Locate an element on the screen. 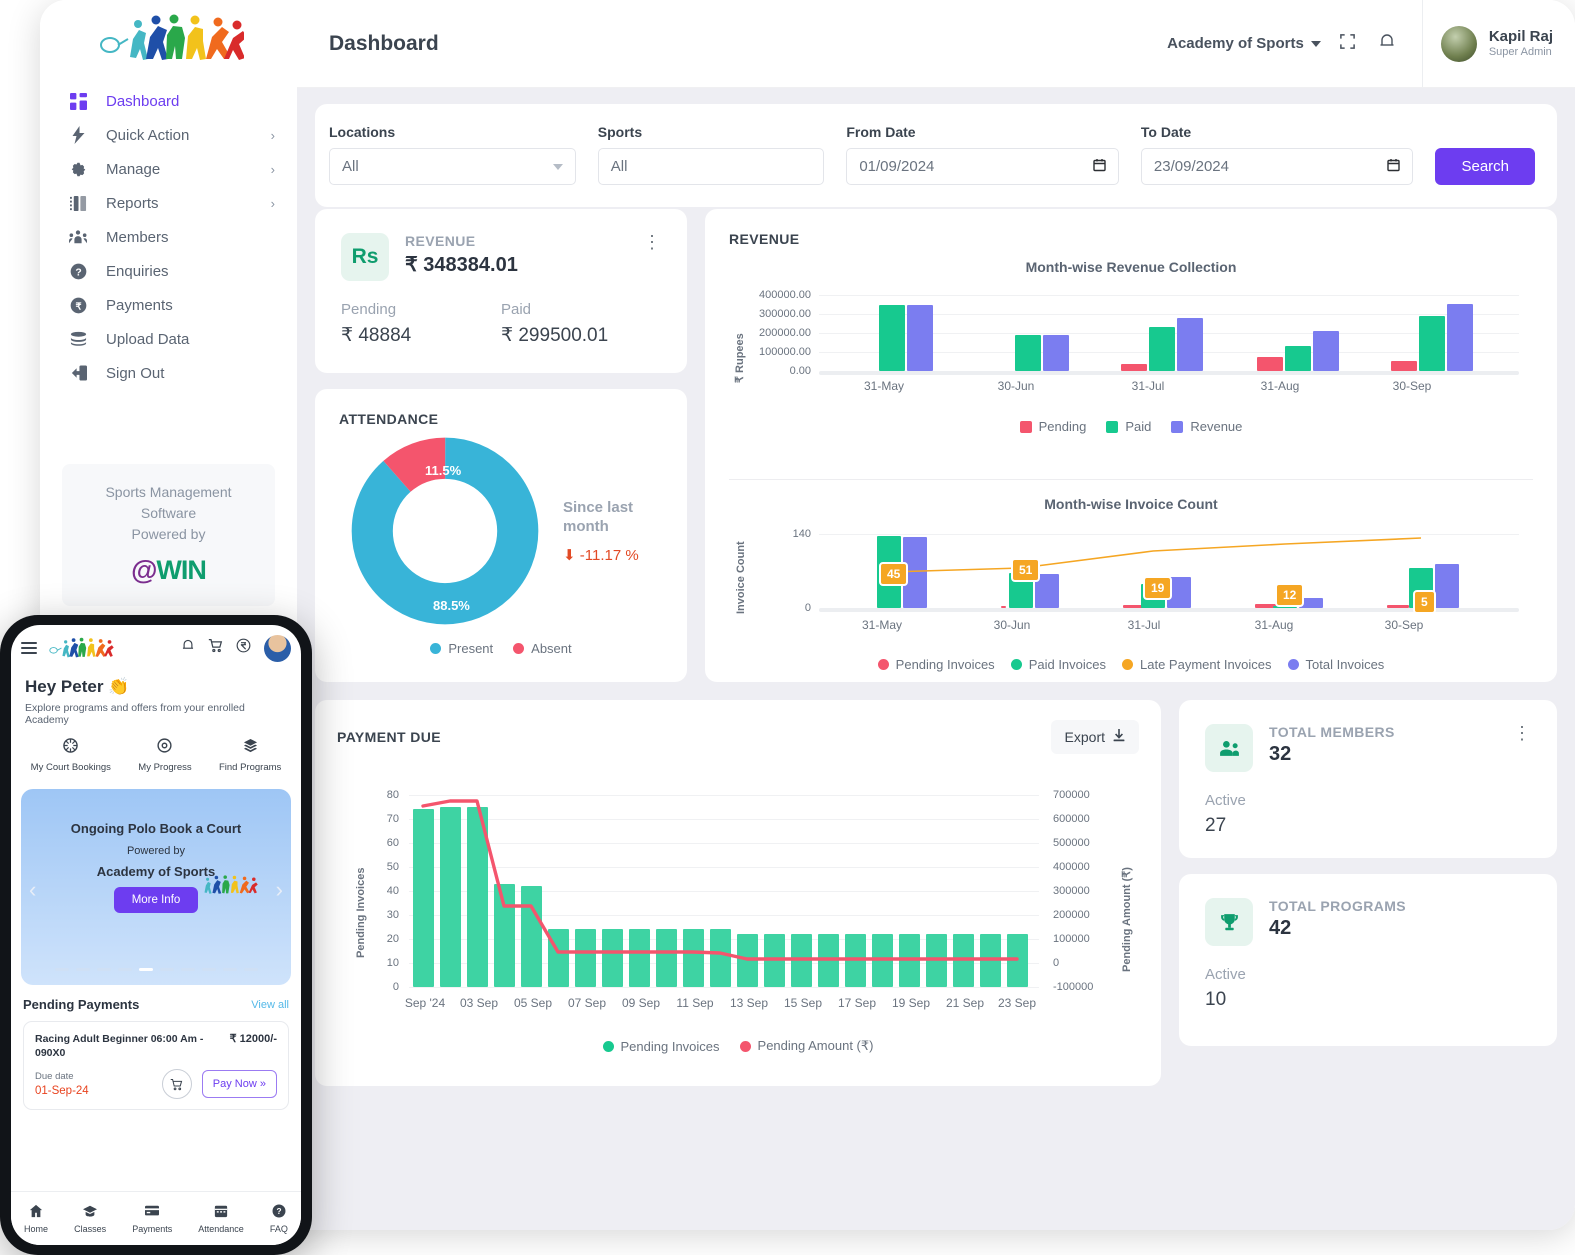  phone-top-icons is located at coordinates (236, 648).